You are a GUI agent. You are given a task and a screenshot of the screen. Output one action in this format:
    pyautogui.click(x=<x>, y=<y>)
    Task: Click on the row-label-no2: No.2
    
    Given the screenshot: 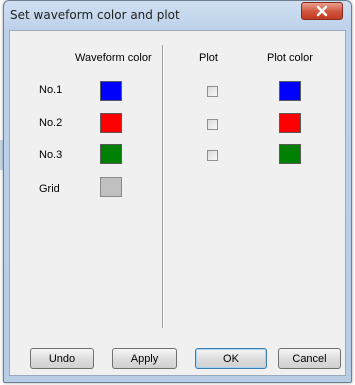 What is the action you would take?
    pyautogui.click(x=51, y=123)
    